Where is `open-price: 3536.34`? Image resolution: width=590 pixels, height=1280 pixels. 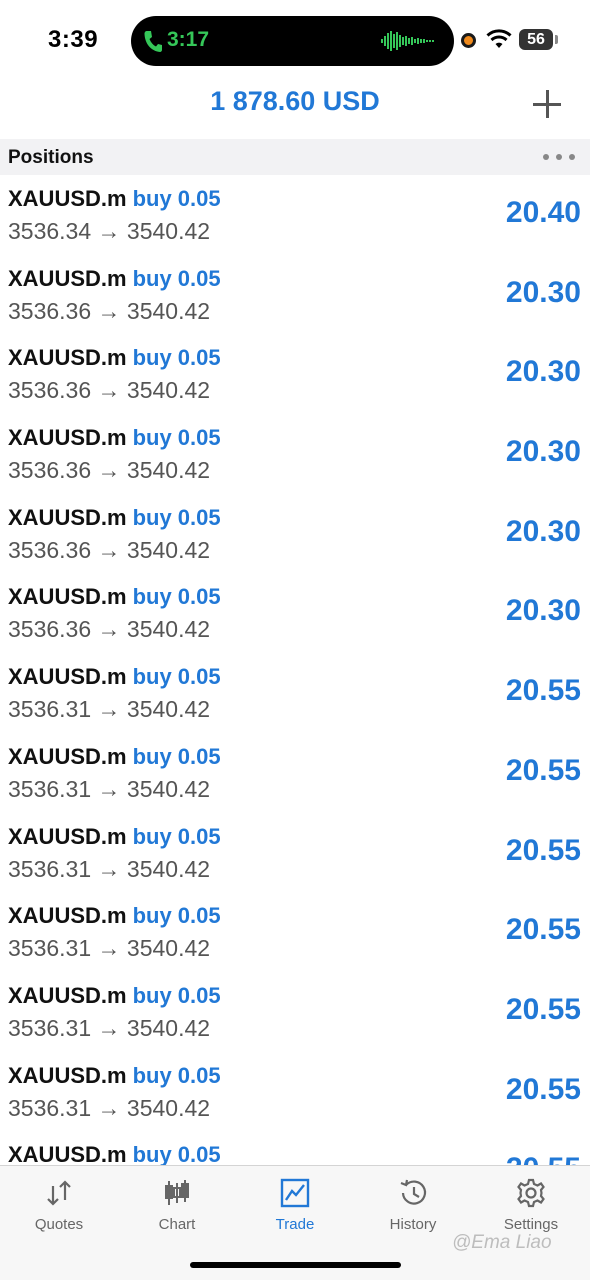
open-price: 3536.34 is located at coordinates (50, 231).